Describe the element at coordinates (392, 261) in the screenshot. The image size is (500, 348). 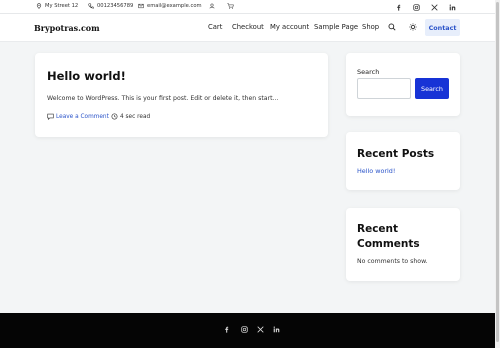
I see `no-comments-text: No comments to show.` at that location.